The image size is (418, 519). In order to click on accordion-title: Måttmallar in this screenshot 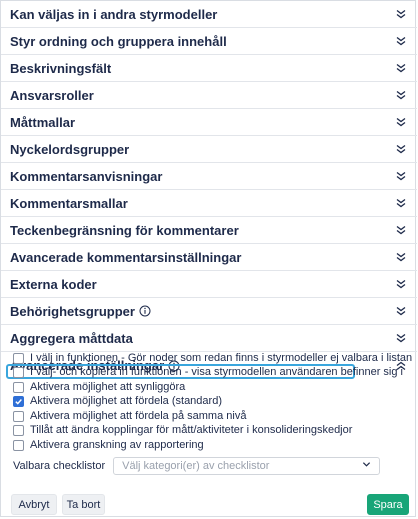, I will do `click(43, 122)`.